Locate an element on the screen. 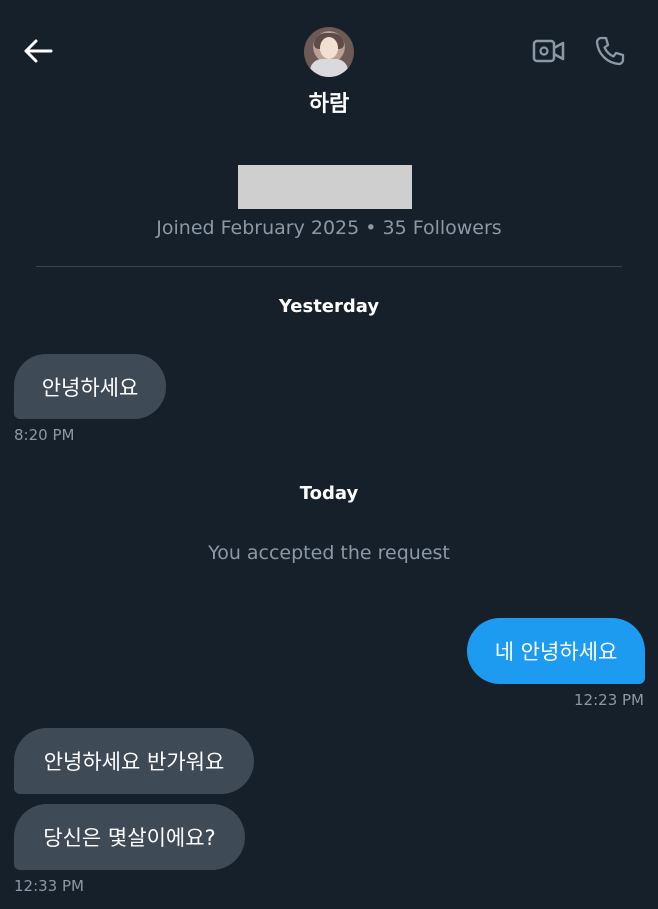 The width and height of the screenshot is (658, 909). system-message: You accepted the request is located at coordinates (329, 553).